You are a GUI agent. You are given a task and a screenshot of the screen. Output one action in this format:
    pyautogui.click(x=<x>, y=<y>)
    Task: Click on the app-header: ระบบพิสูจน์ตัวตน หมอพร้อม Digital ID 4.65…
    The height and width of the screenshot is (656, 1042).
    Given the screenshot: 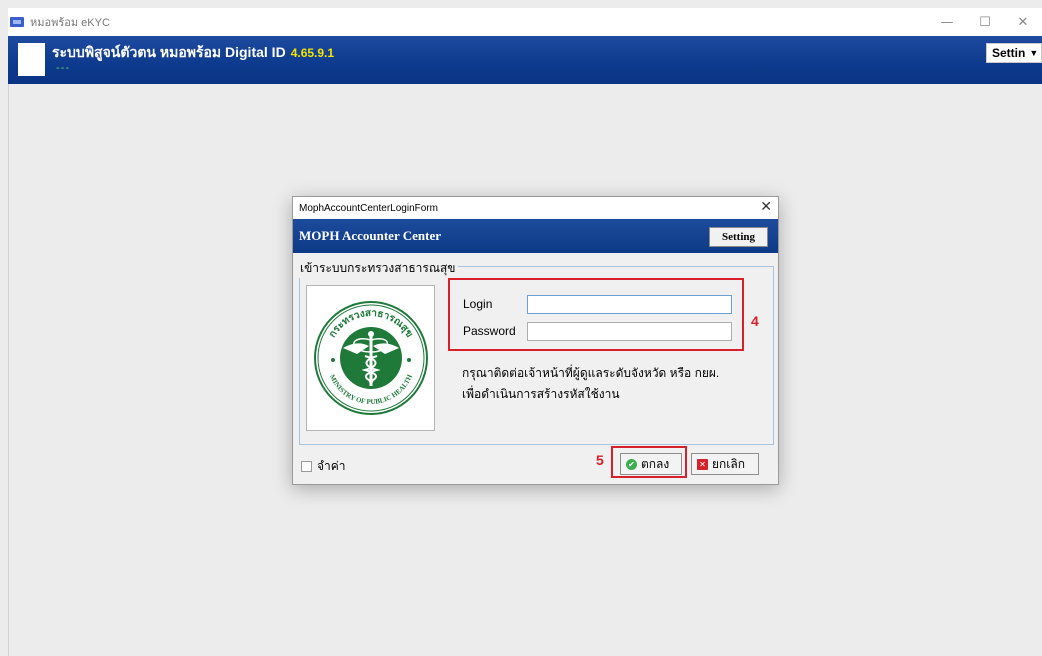 What is the action you would take?
    pyautogui.click(x=525, y=60)
    